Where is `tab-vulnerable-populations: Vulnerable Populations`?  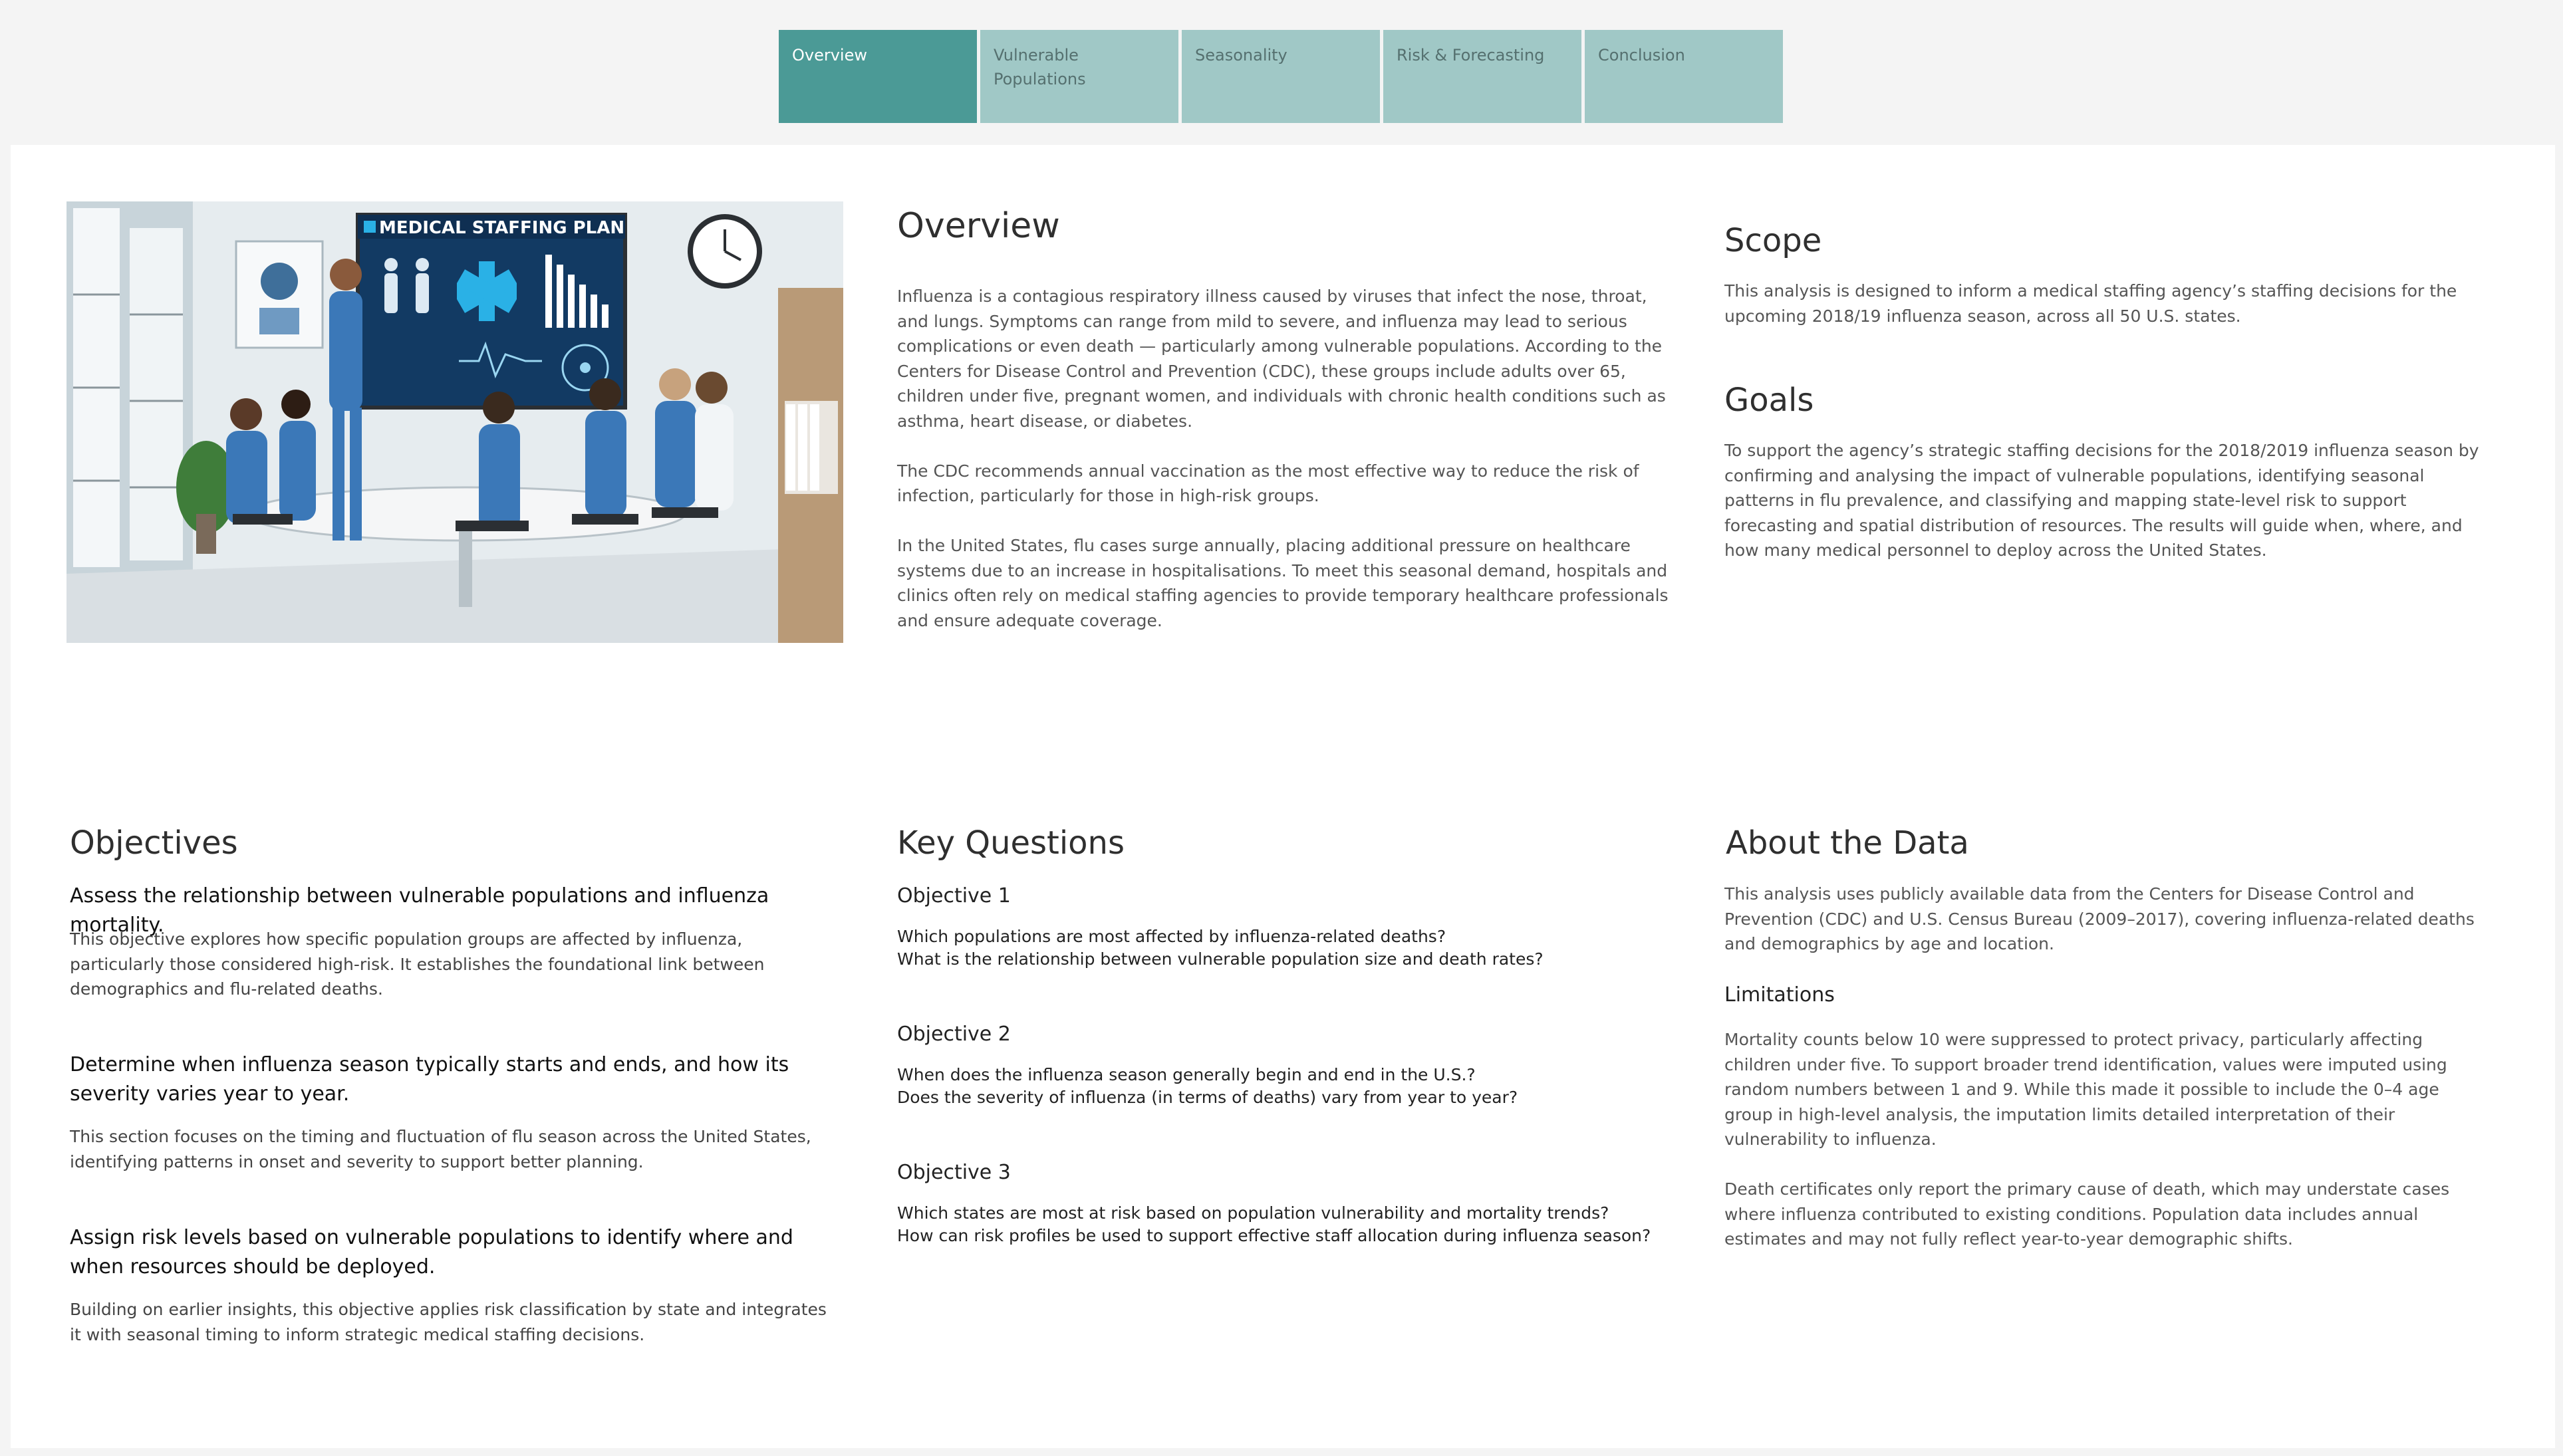
tab-vulnerable-populations: Vulnerable Populations is located at coordinates (1079, 76).